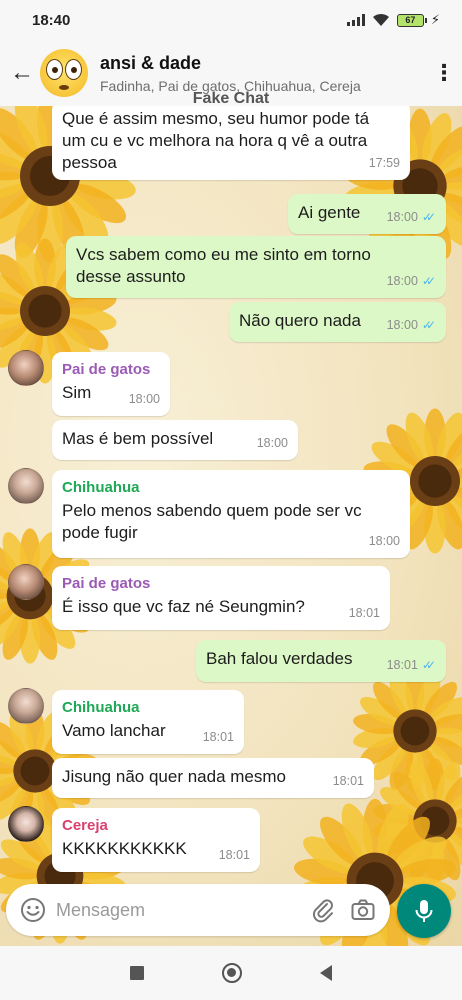  I want to click on message-text: Ai gente, so click(329, 212).